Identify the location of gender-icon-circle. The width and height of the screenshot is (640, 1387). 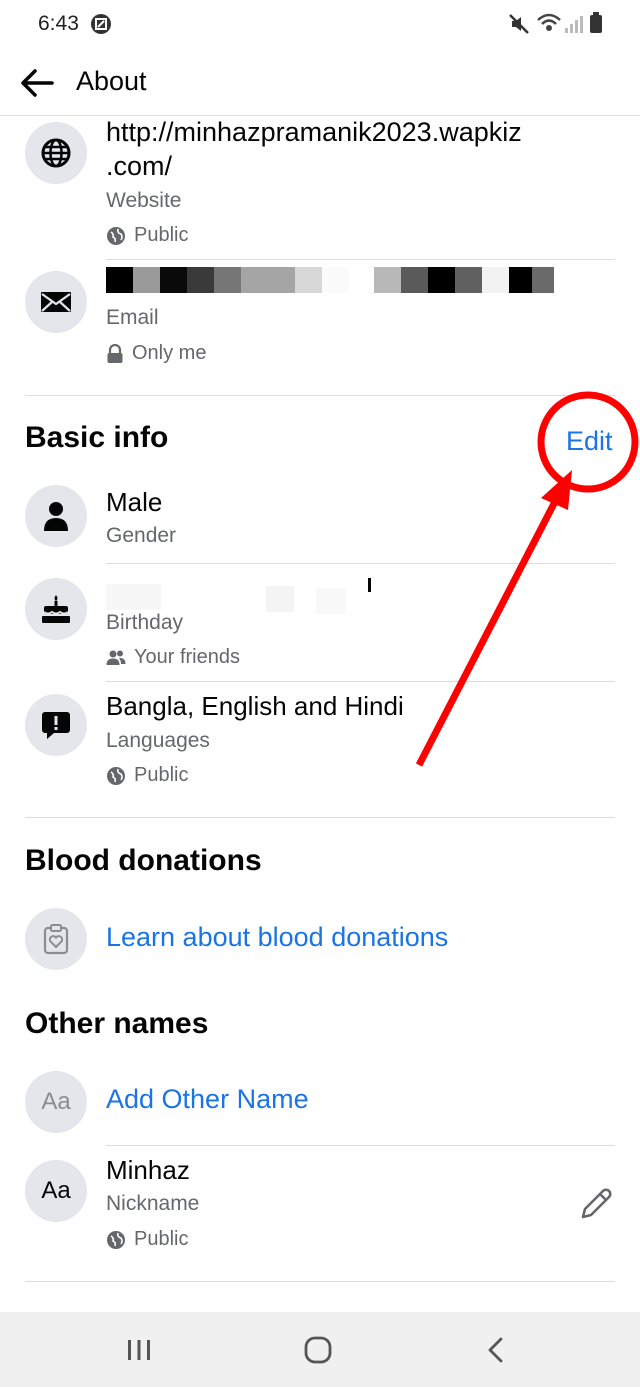
(56, 516).